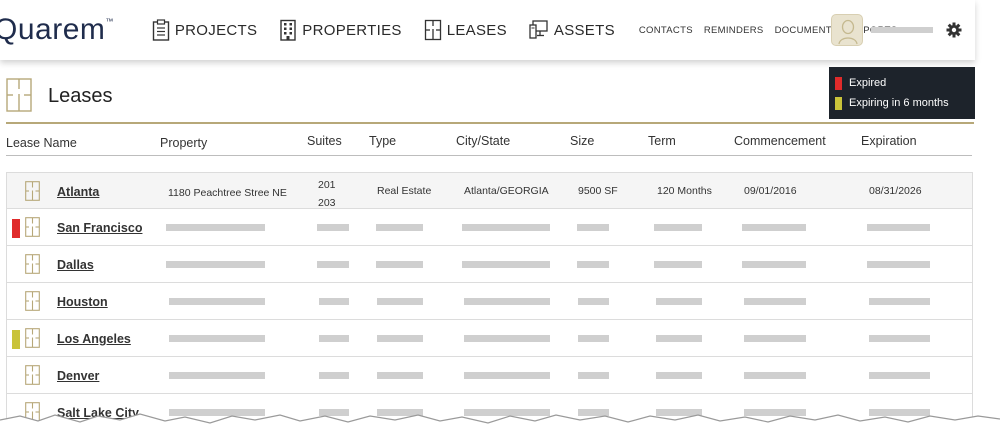 The image size is (1000, 438). Describe the element at coordinates (404, 191) in the screenshot. I see `cell-type: Real Estate` at that location.